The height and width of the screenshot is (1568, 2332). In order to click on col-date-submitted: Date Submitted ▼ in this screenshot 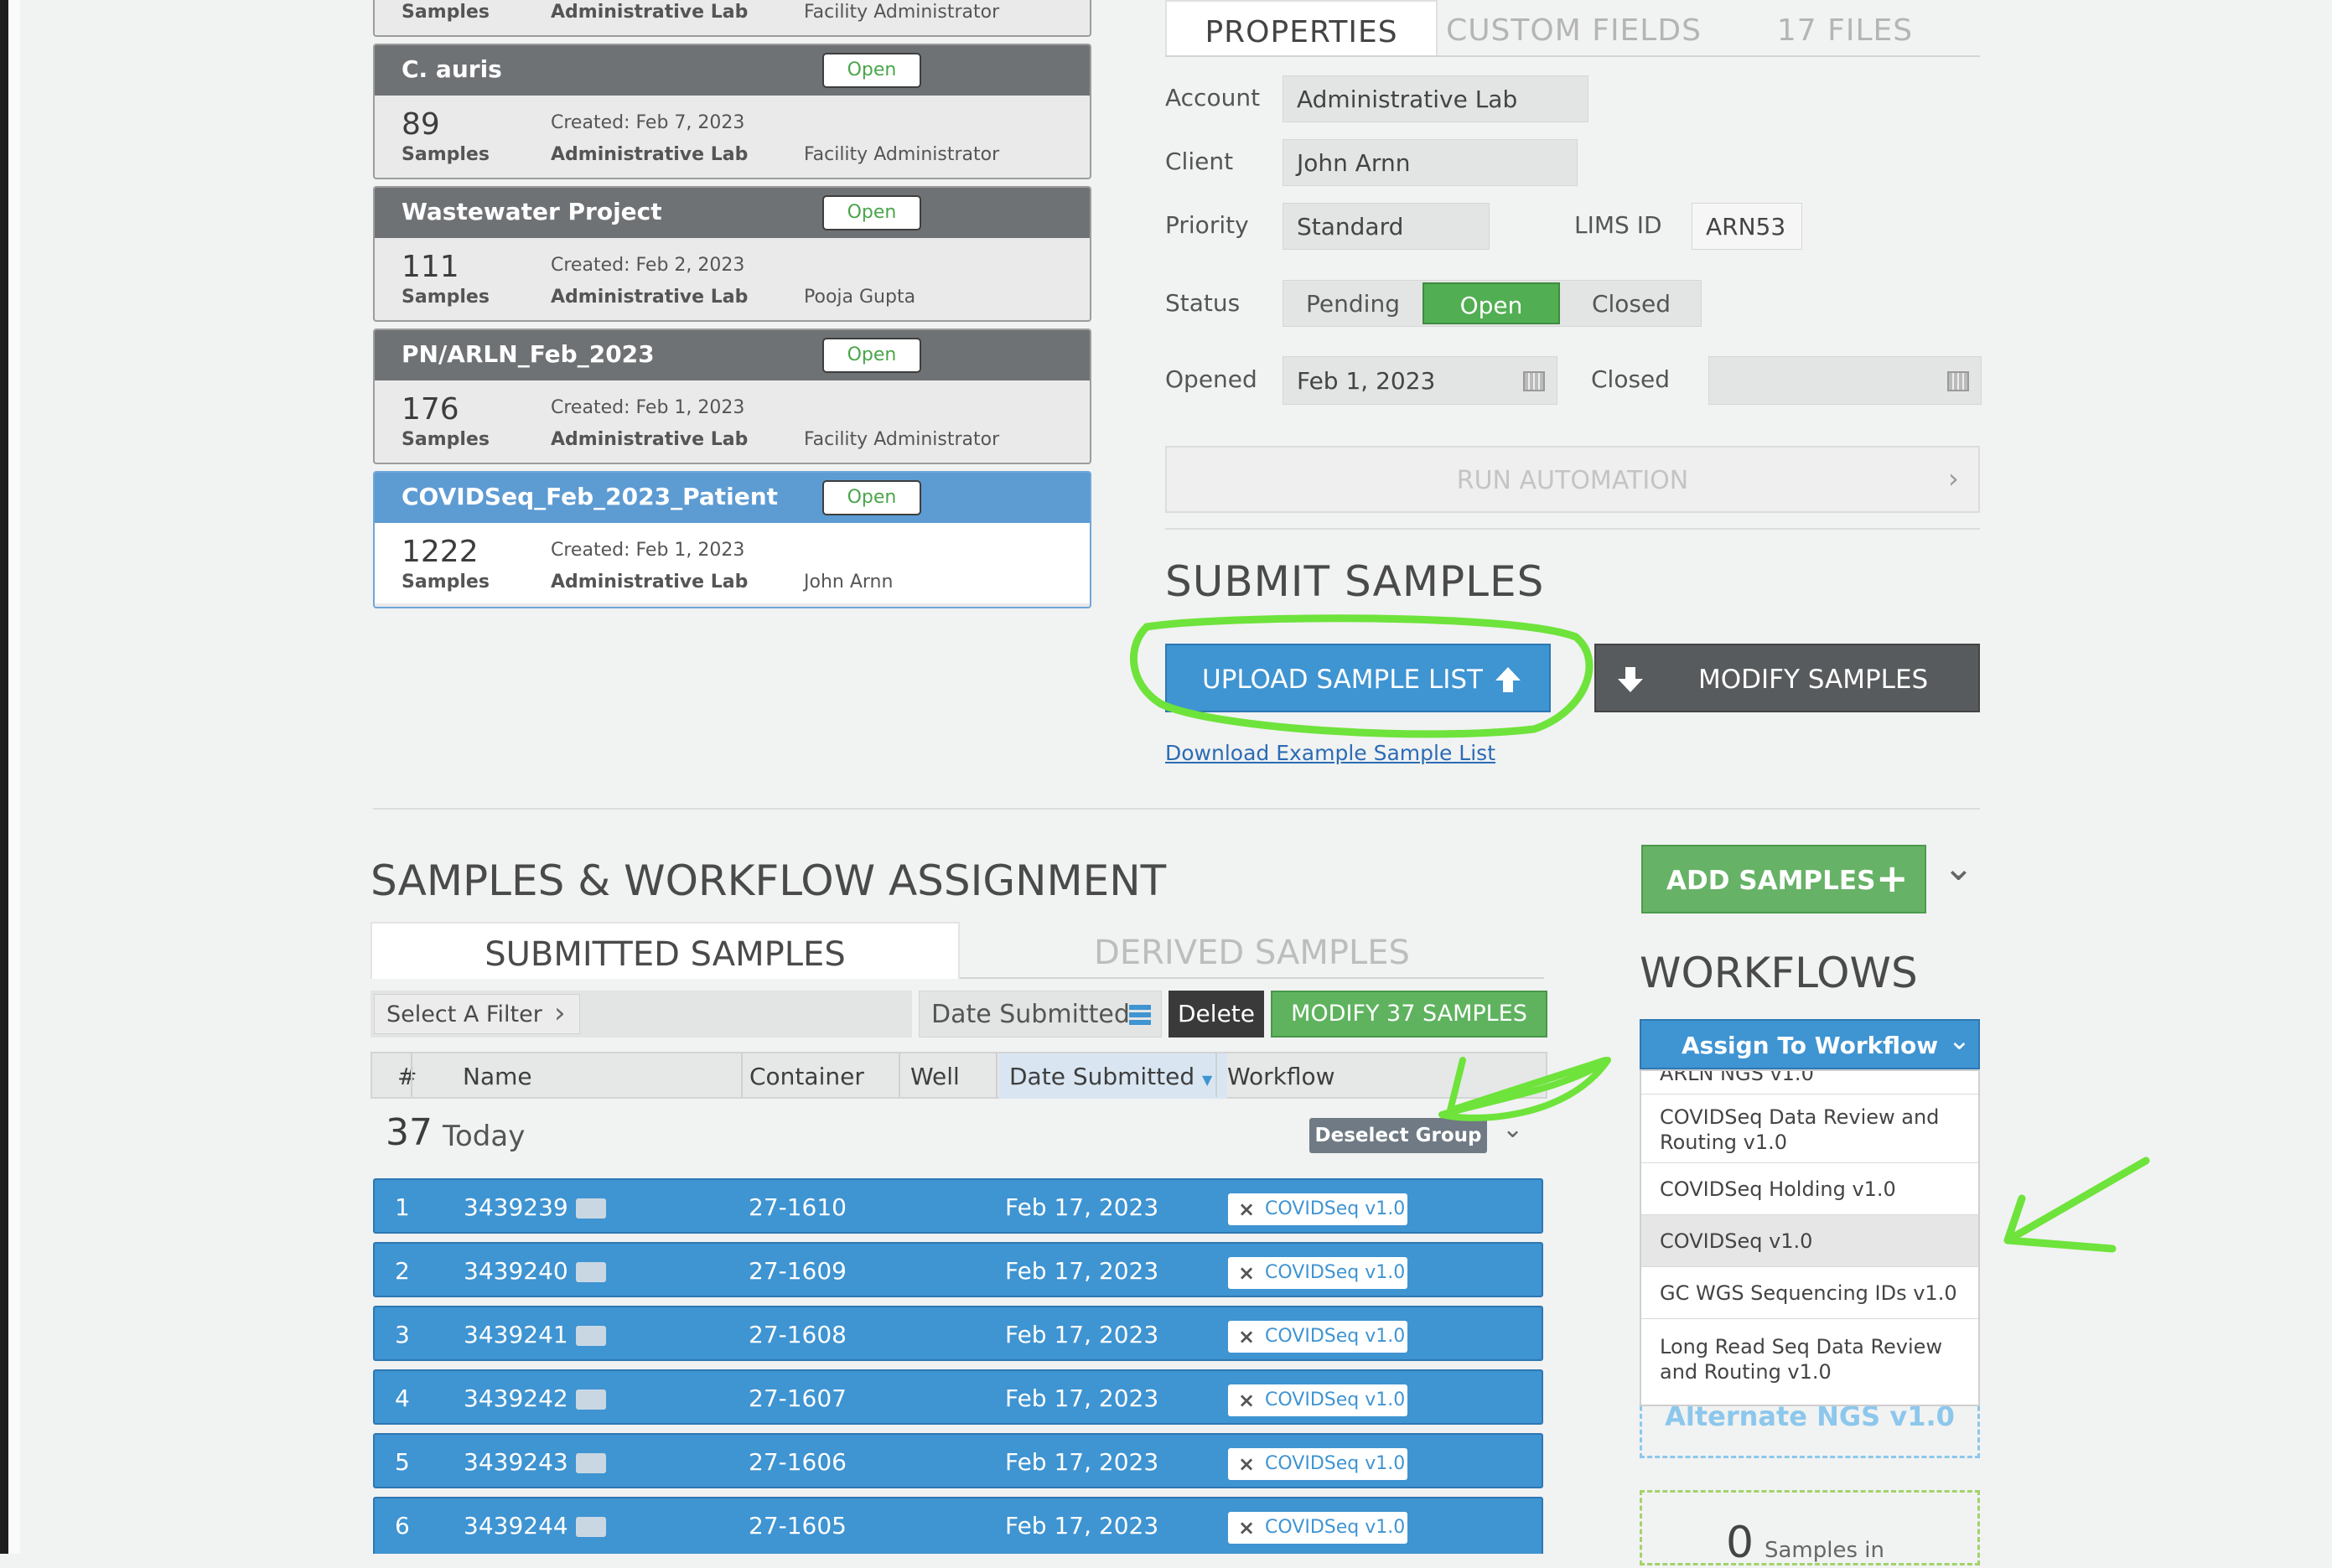, I will do `click(1113, 1076)`.